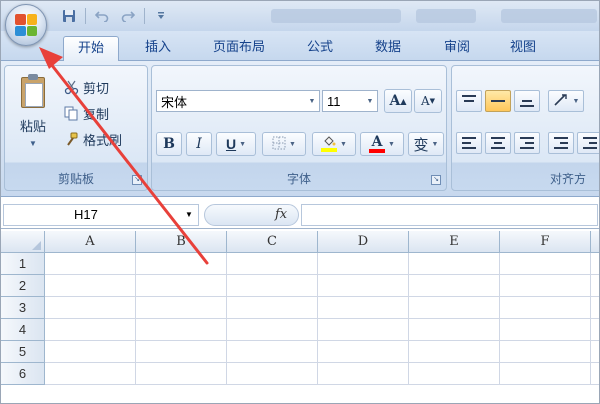 The width and height of the screenshot is (600, 404). I want to click on insert-function-button: fx, so click(281, 214).